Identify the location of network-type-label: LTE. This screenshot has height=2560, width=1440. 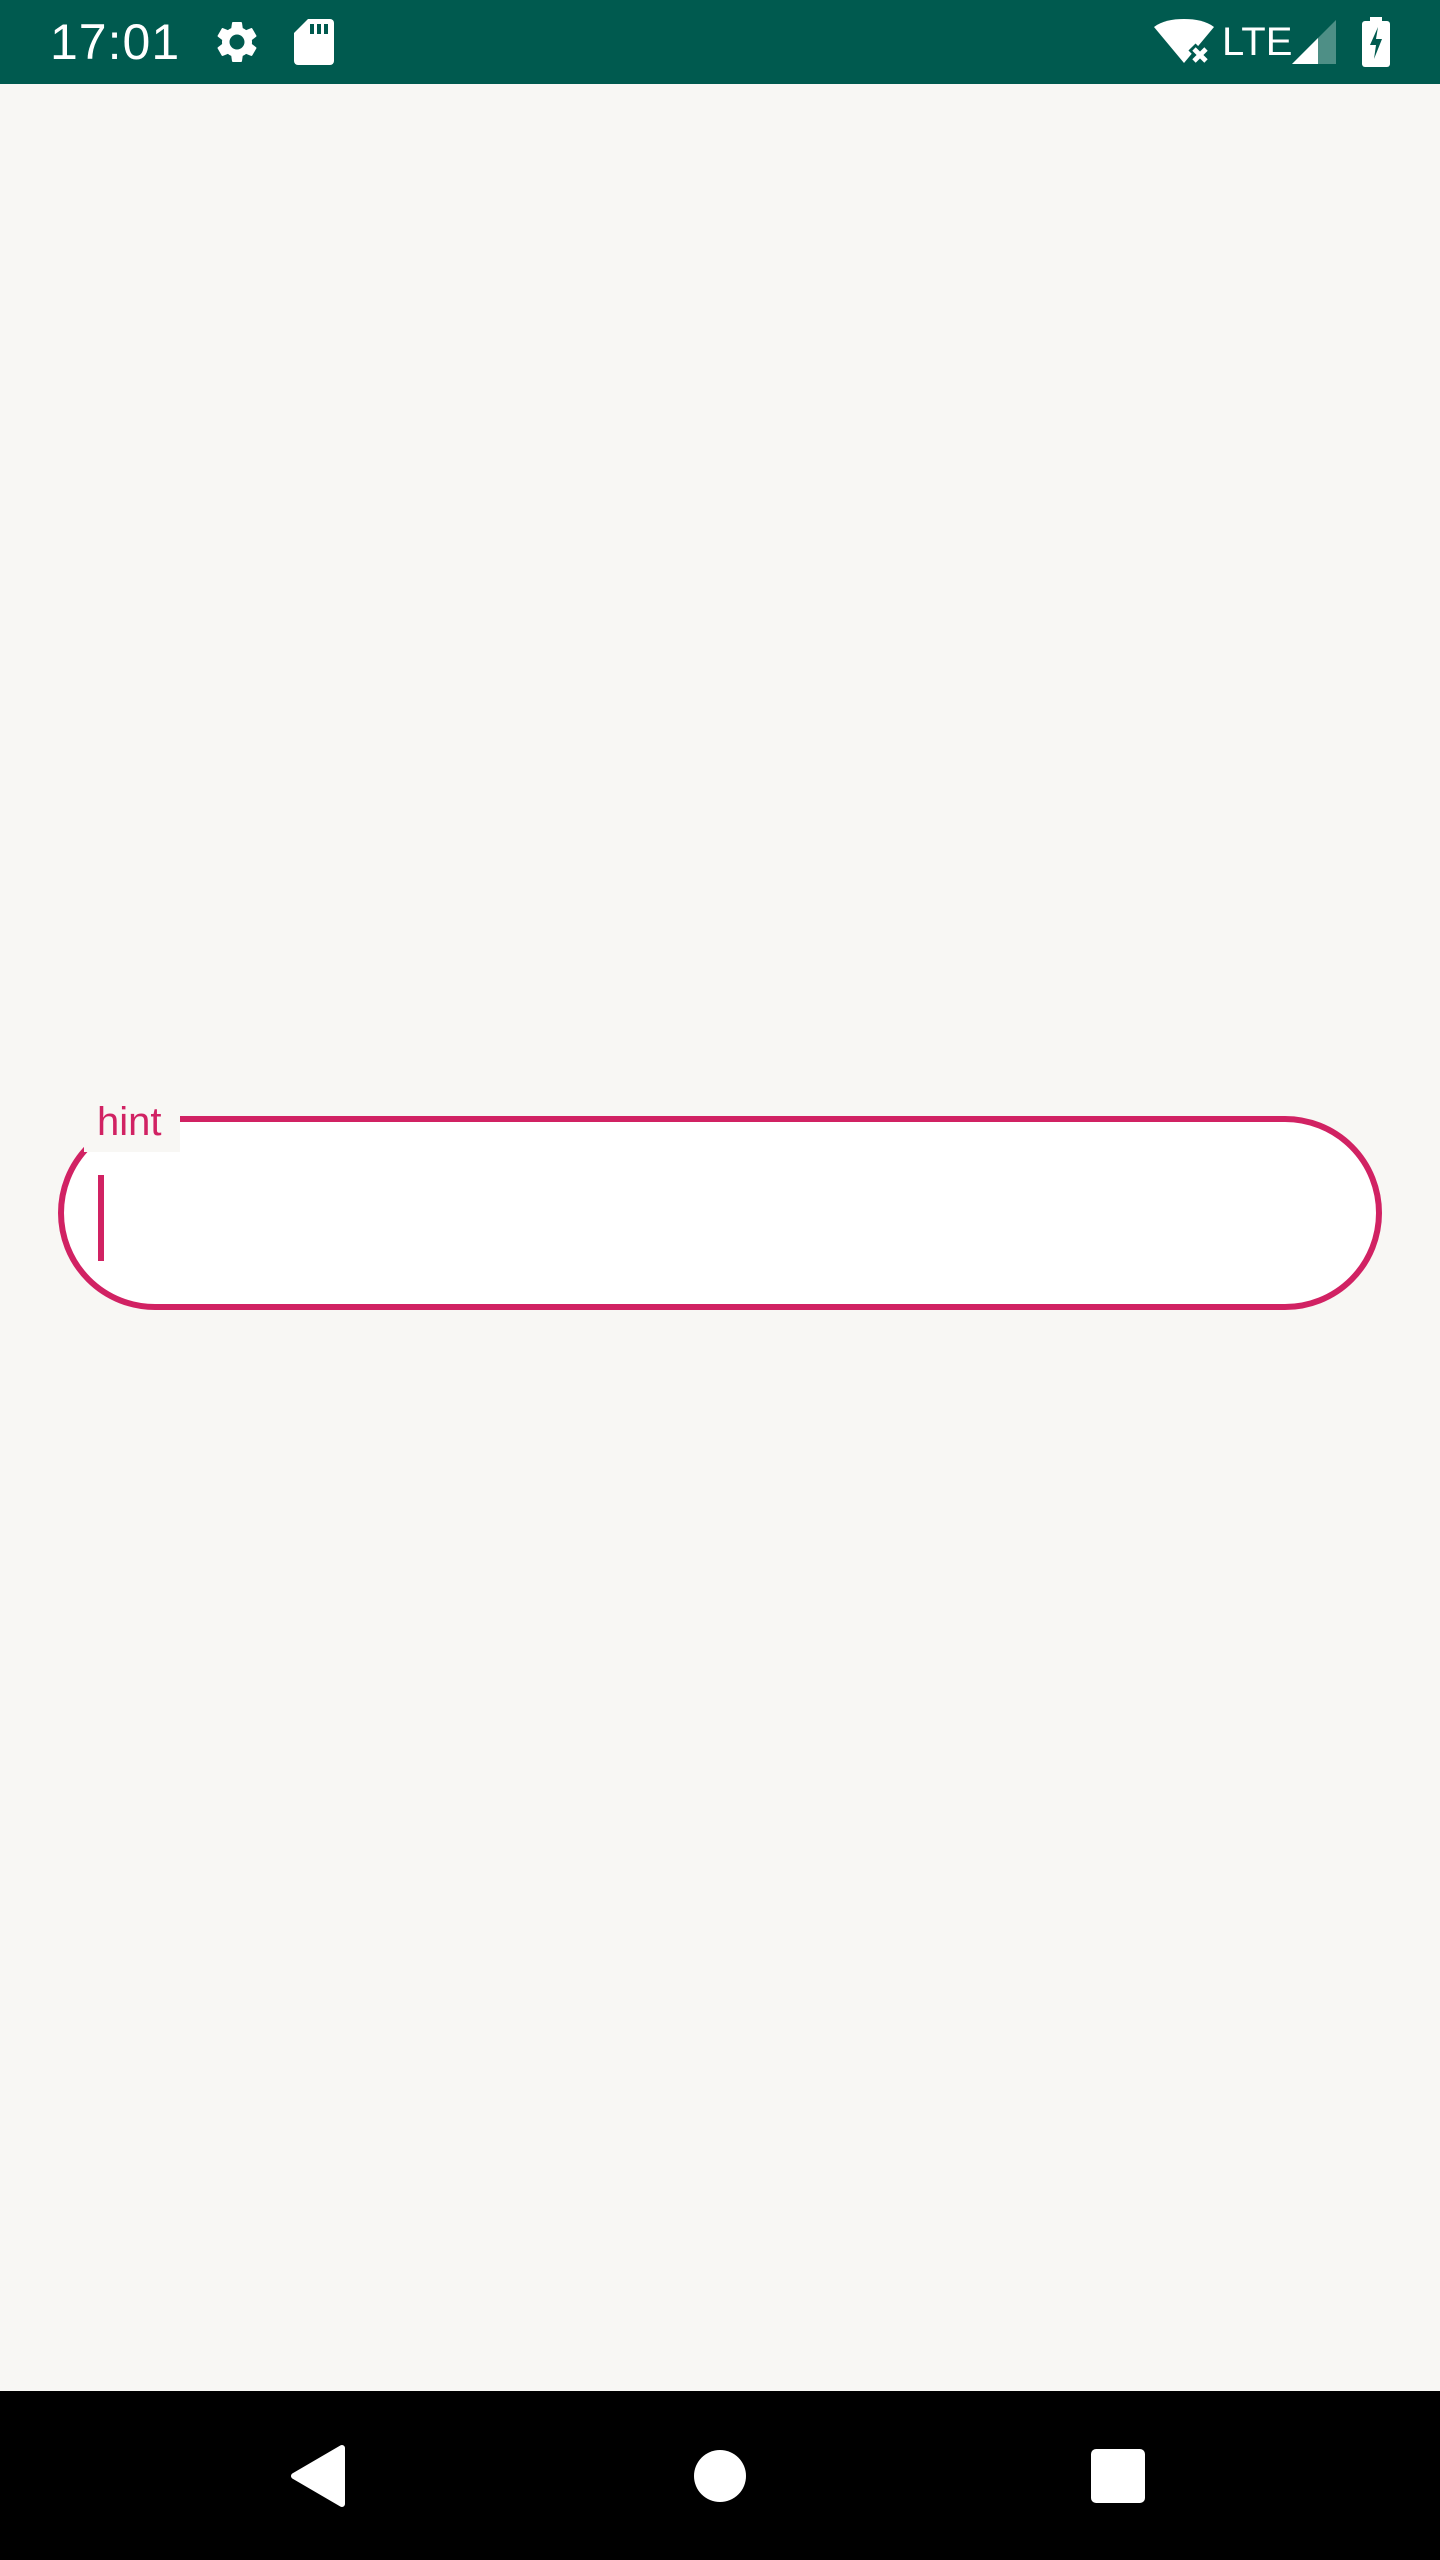
(1257, 42).